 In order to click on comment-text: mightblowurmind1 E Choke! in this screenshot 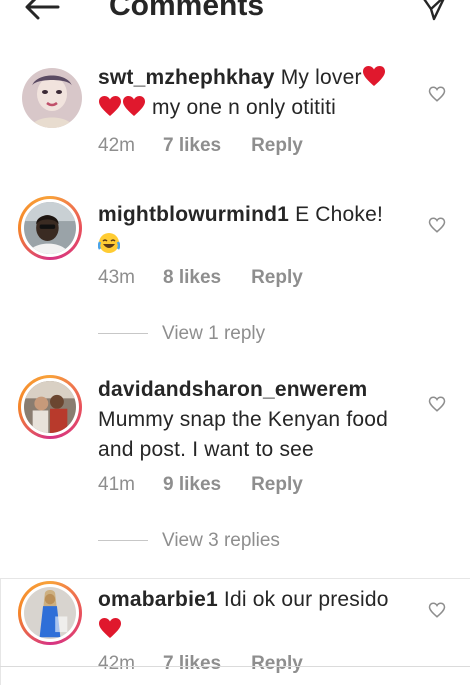, I will do `click(258, 230)`.